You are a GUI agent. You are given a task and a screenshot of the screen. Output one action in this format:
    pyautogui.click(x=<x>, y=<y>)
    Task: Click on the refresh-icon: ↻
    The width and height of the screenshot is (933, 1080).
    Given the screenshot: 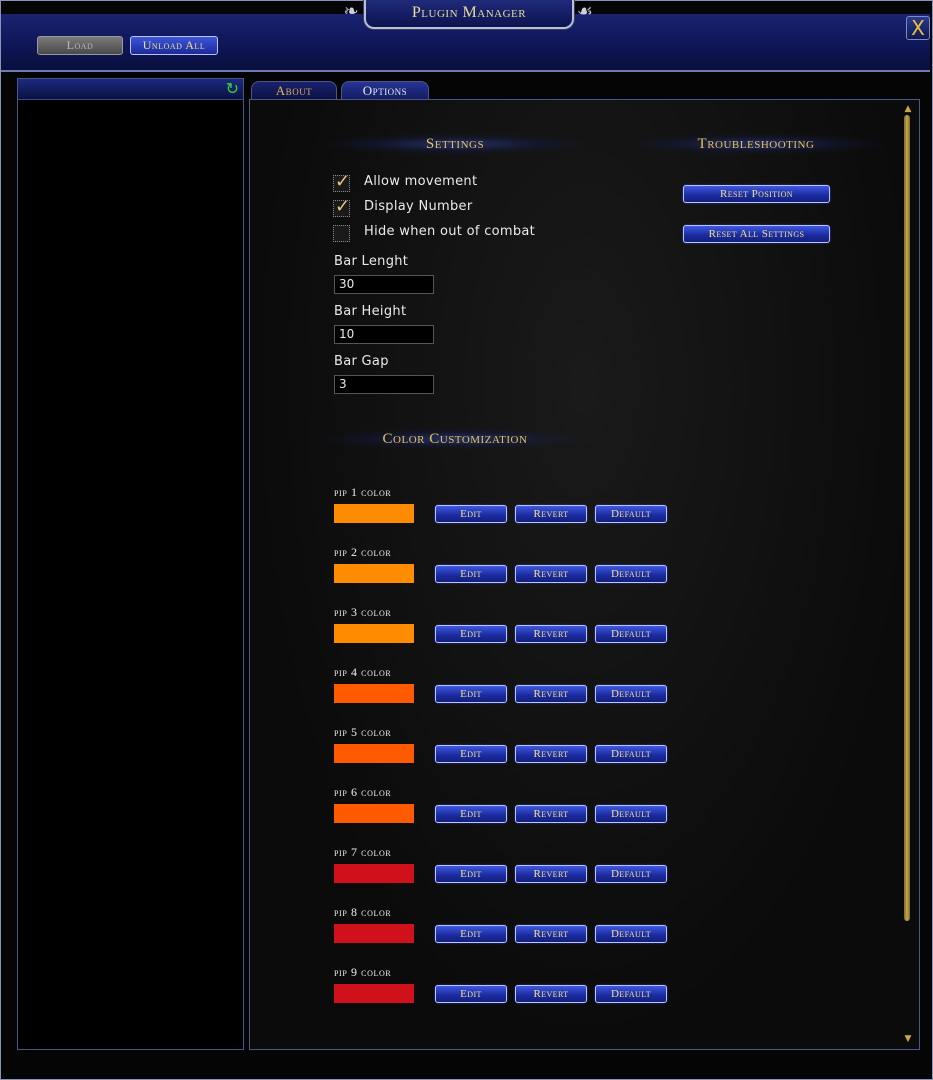 What is the action you would take?
    pyautogui.click(x=232, y=89)
    